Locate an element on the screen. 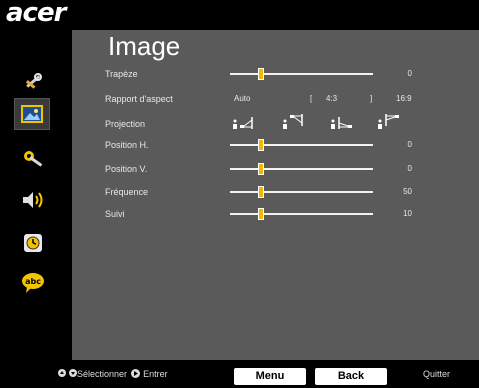 This screenshot has height=388, width=479. svg-text: abc is located at coordinates (33, 281).